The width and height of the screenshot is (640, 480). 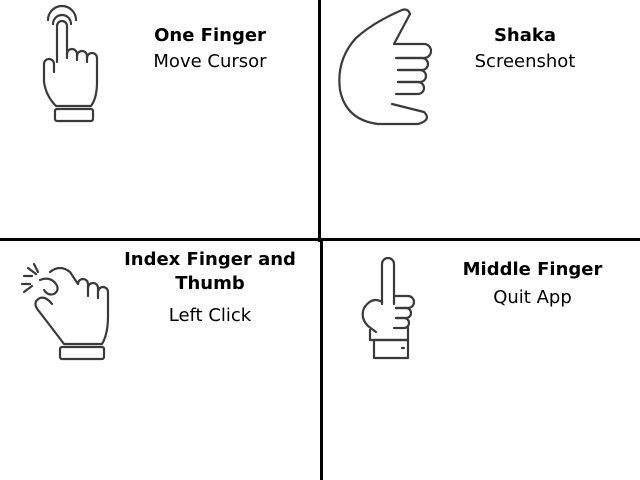 I want to click on gesture-name: One Finger, so click(x=210, y=35).